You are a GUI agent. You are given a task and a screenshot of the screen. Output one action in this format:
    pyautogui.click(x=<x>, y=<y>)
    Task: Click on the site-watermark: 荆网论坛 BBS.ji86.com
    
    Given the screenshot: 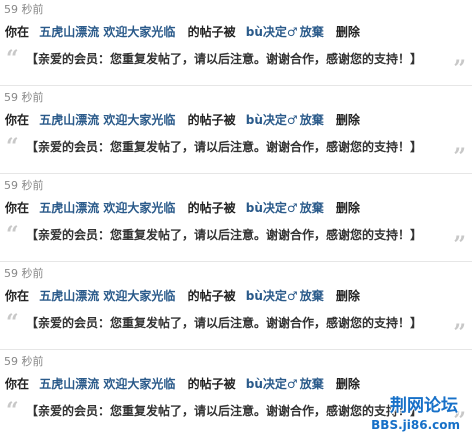 What is the action you would take?
    pyautogui.click(x=411, y=416)
    